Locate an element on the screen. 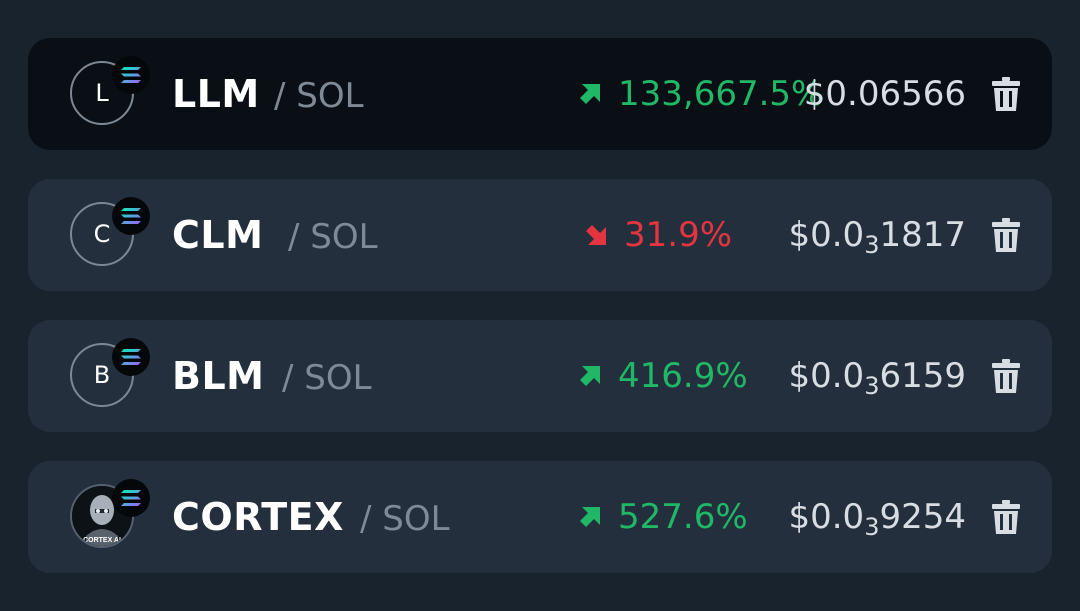  change-percent: 527.6% is located at coordinates (683, 517).